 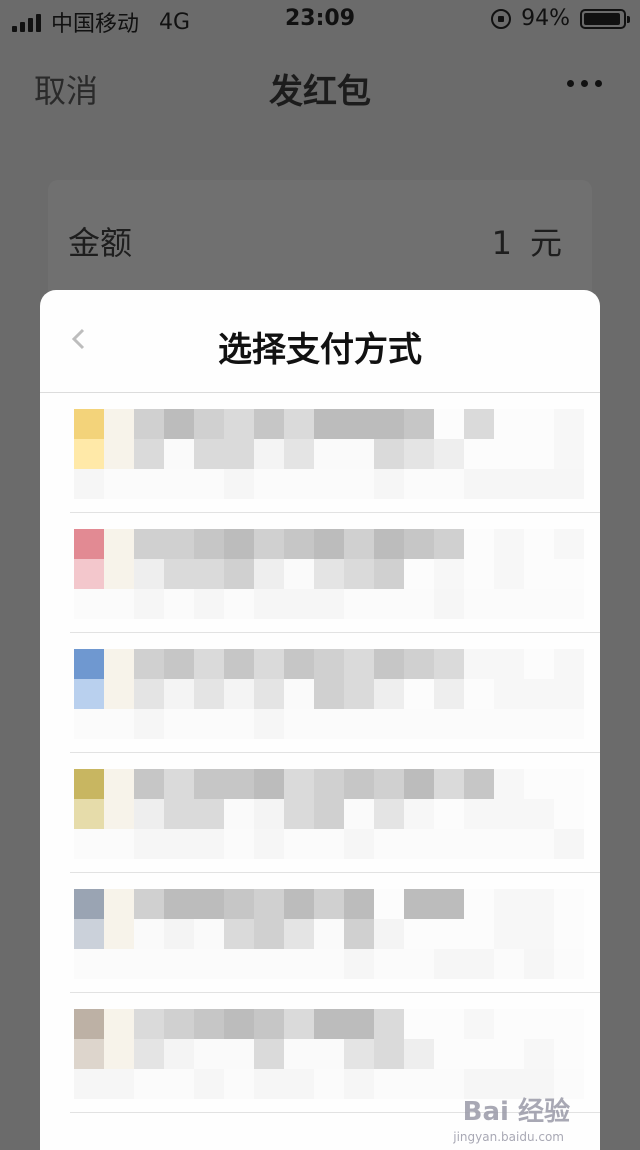 What do you see at coordinates (516, 1112) in the screenshot?
I see `watermark-logo: Bai 经验` at bounding box center [516, 1112].